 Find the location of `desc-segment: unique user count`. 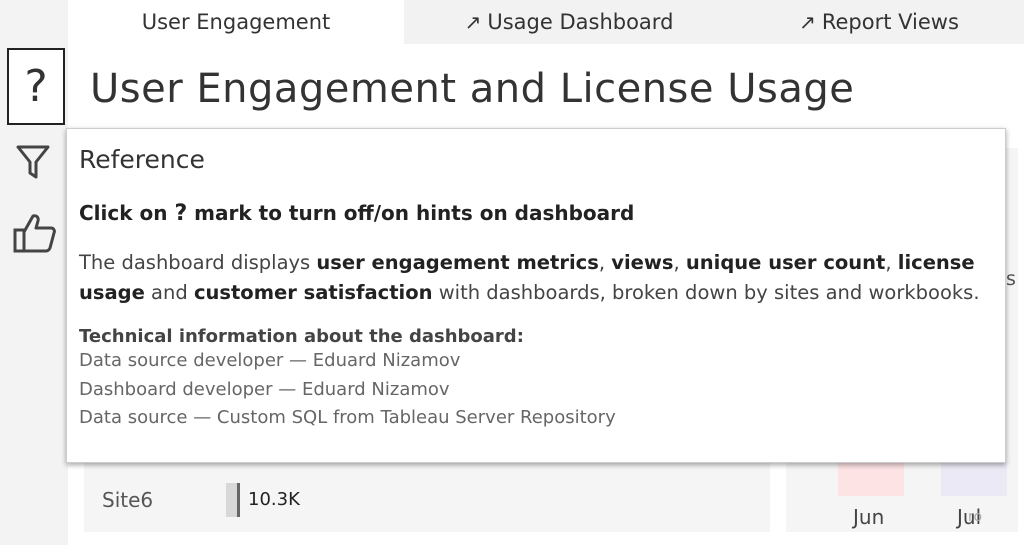

desc-segment: unique user count is located at coordinates (785, 262).